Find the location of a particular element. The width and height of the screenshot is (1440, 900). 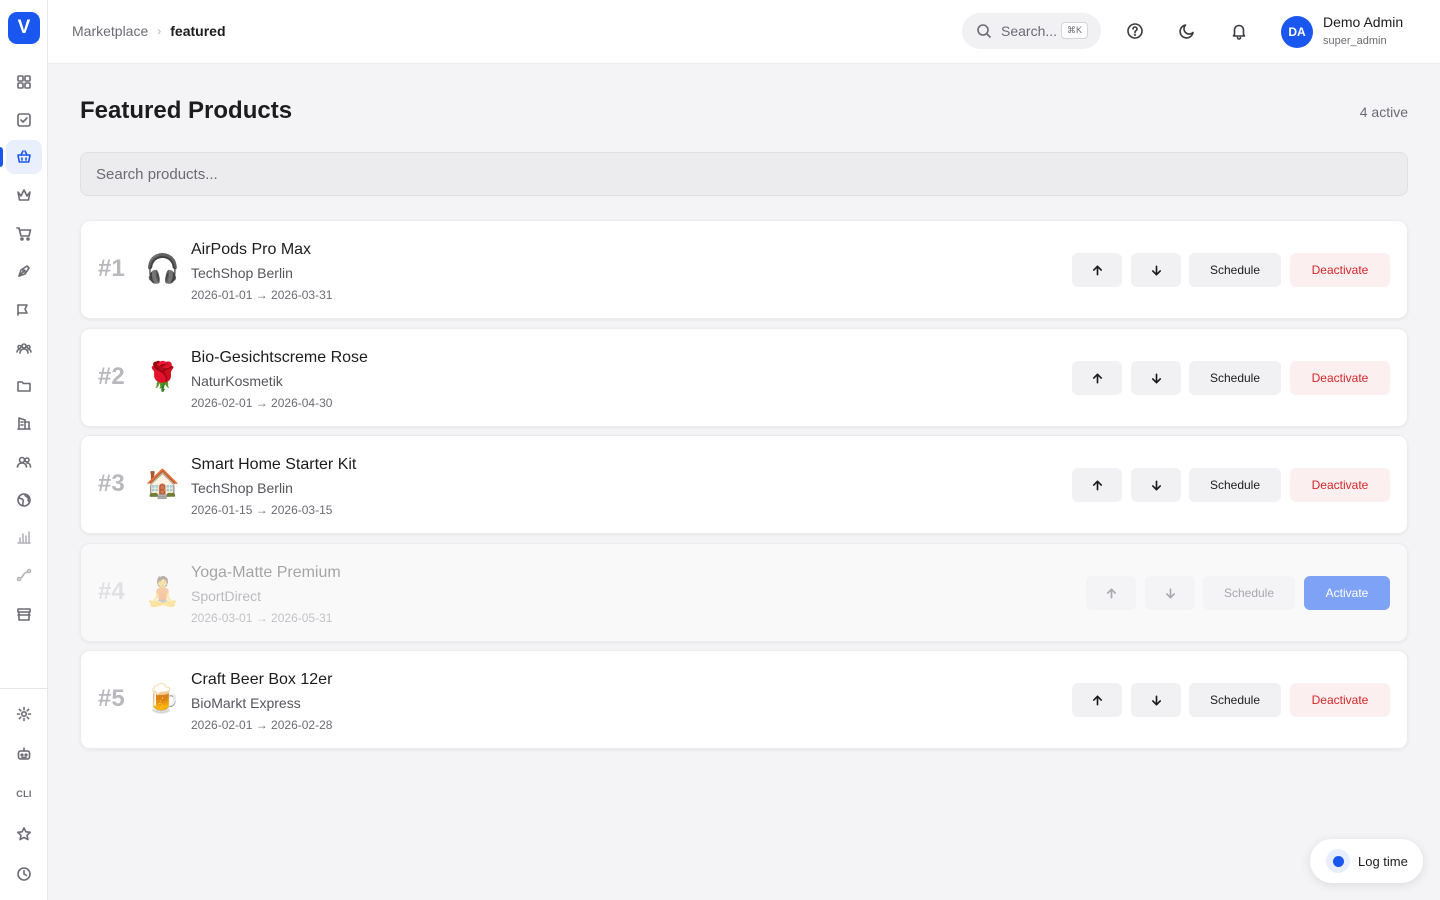

activate-button: Activate is located at coordinates (1347, 593).